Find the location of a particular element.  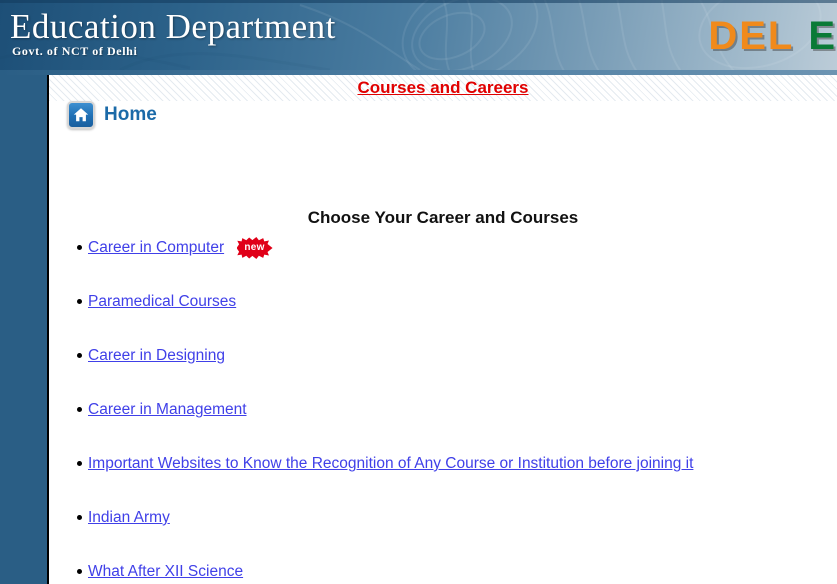

site-title: Education Department is located at coordinates (173, 26).